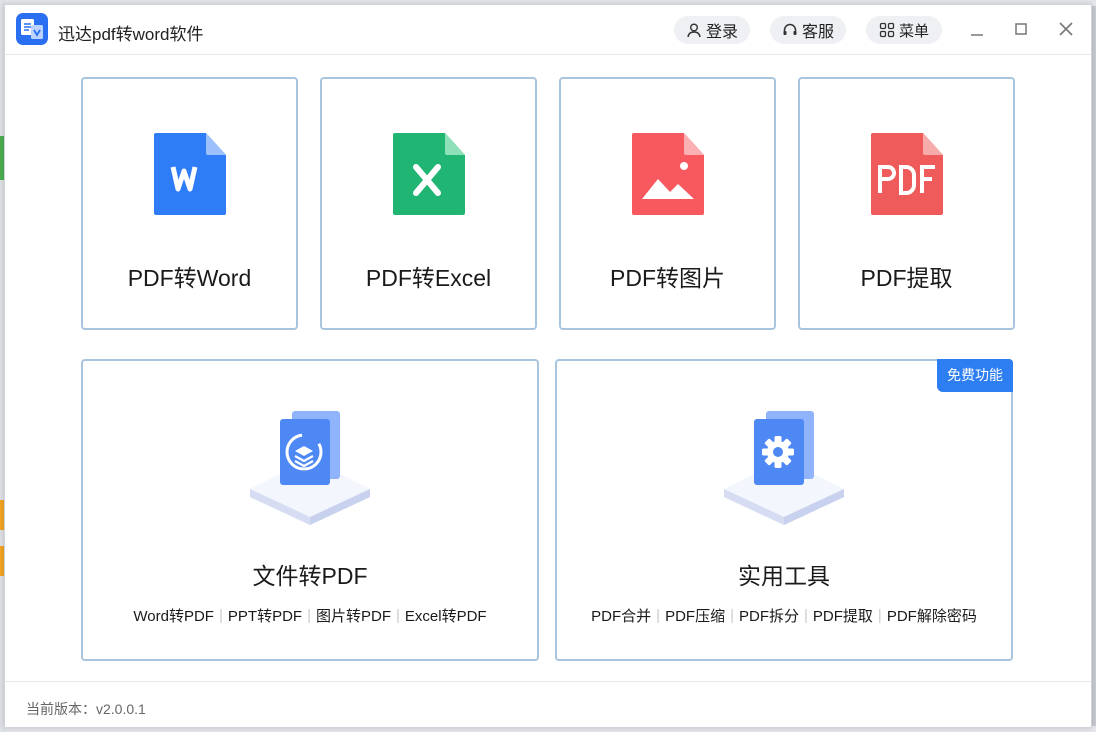 The image size is (1096, 732). Describe the element at coordinates (310, 576) in the screenshot. I see `panel-title: 文件转PDF` at that location.